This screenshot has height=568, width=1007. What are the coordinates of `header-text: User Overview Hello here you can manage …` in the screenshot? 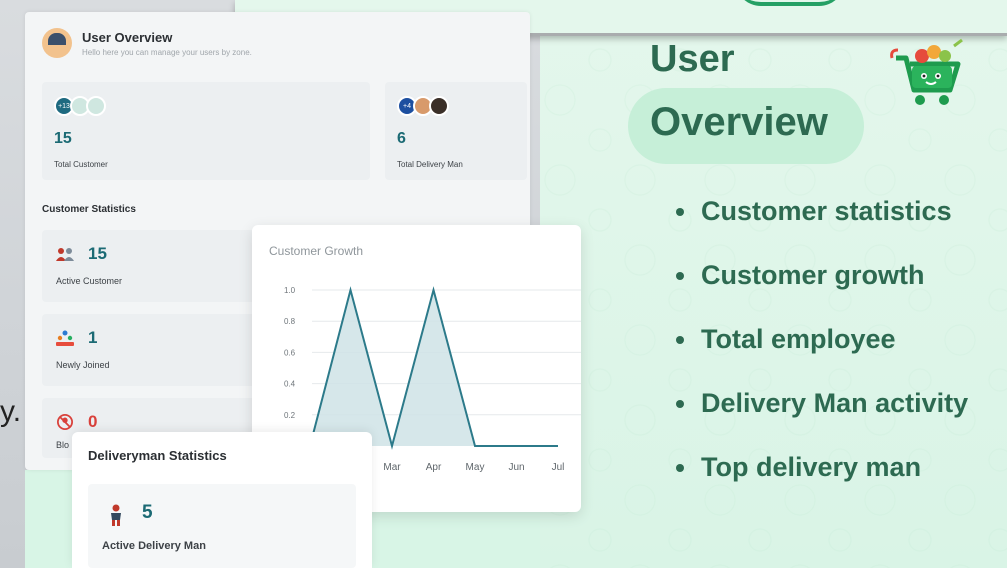 It's located at (167, 43).